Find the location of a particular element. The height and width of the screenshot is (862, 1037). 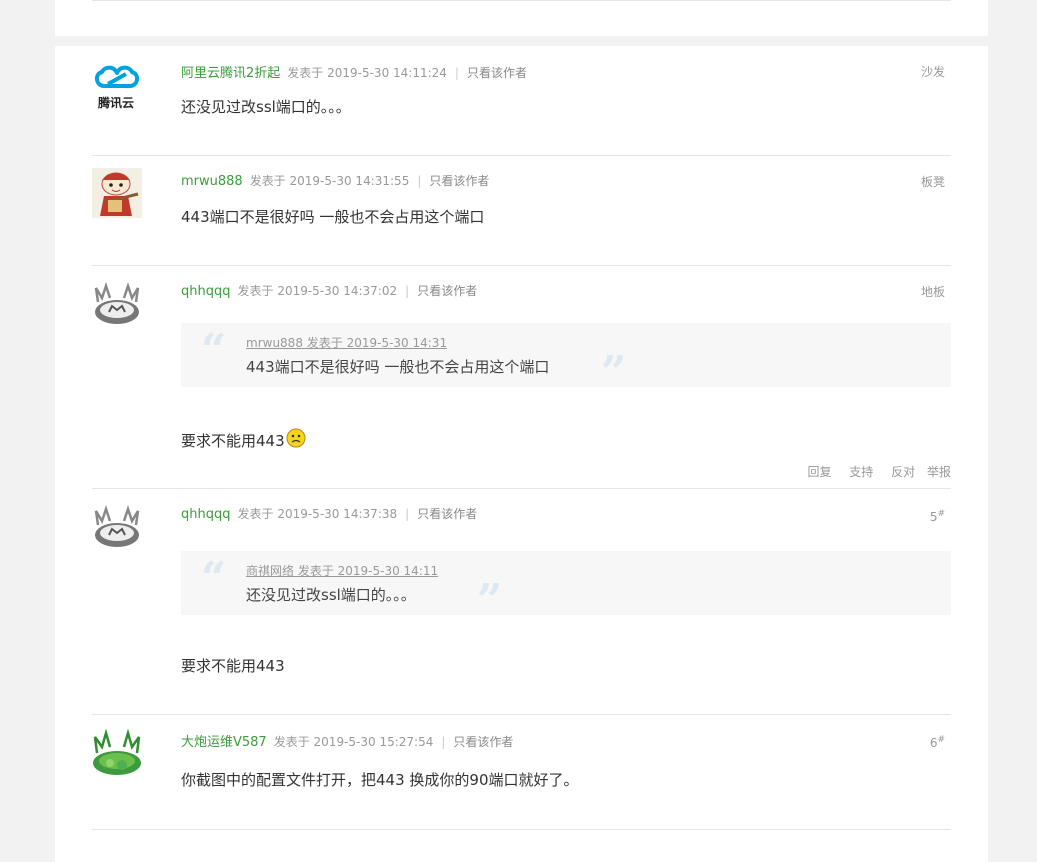

post-content: 443端口不是很好吗 一般也不会占用这个端口 is located at coordinates (333, 217).